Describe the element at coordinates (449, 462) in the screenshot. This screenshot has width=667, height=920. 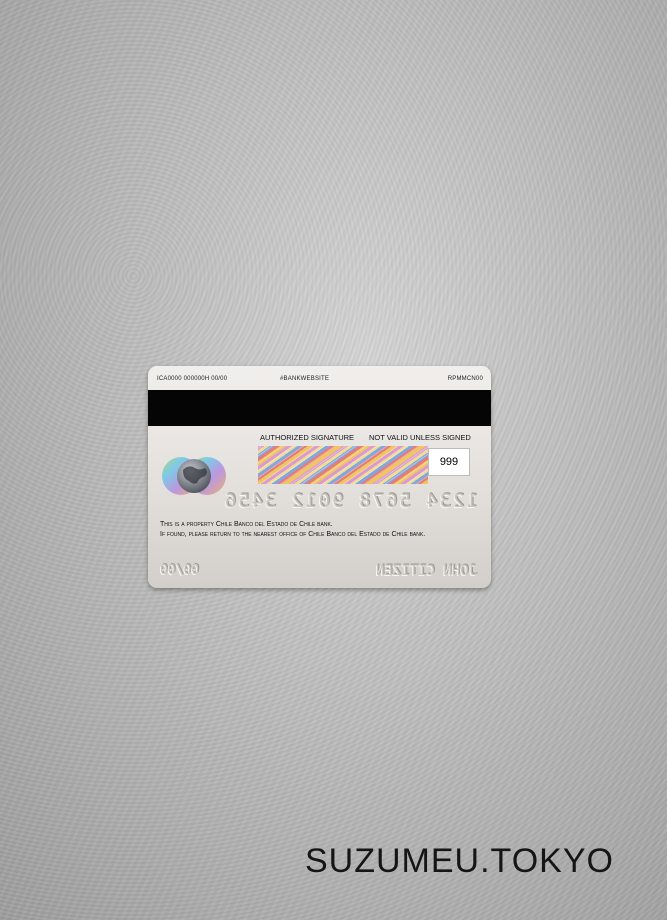
I see `cvv-box: 999` at that location.